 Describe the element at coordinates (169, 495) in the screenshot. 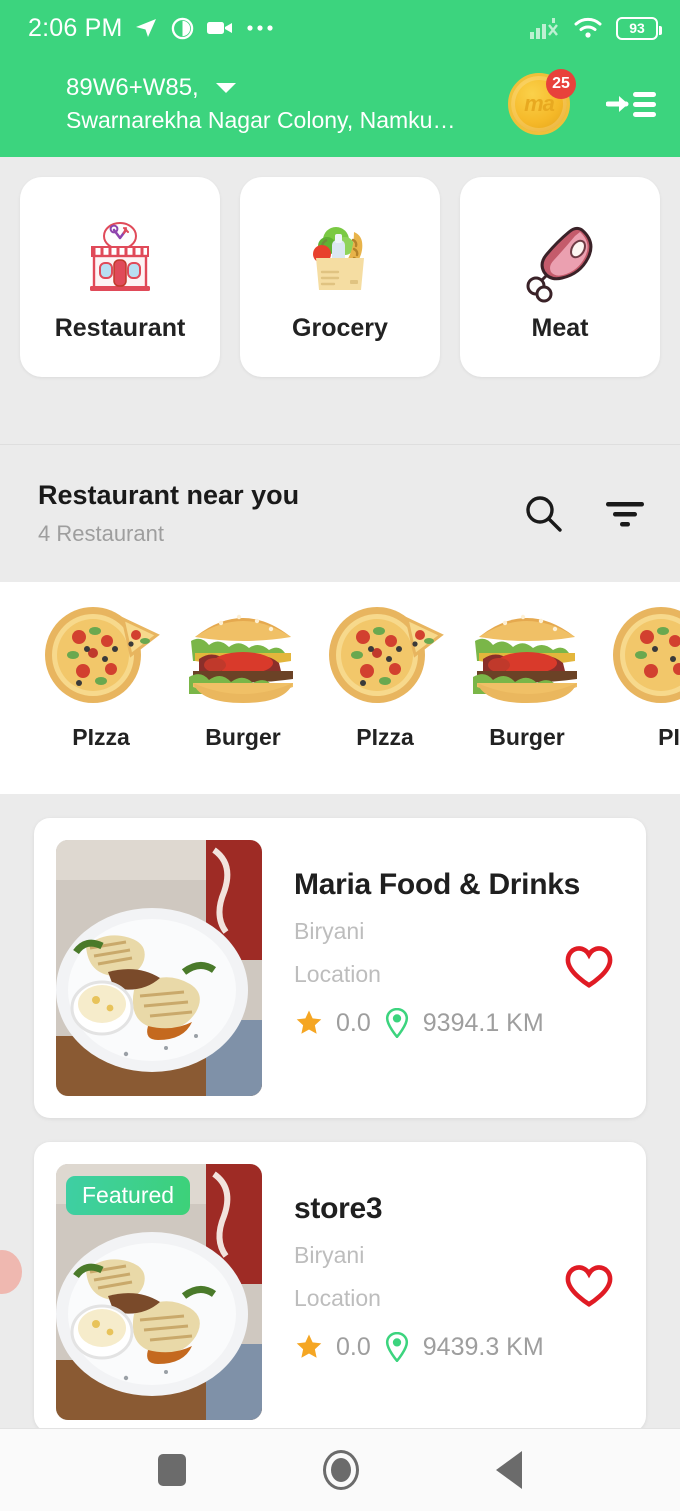

I see `section-title: Restaurant near you` at that location.